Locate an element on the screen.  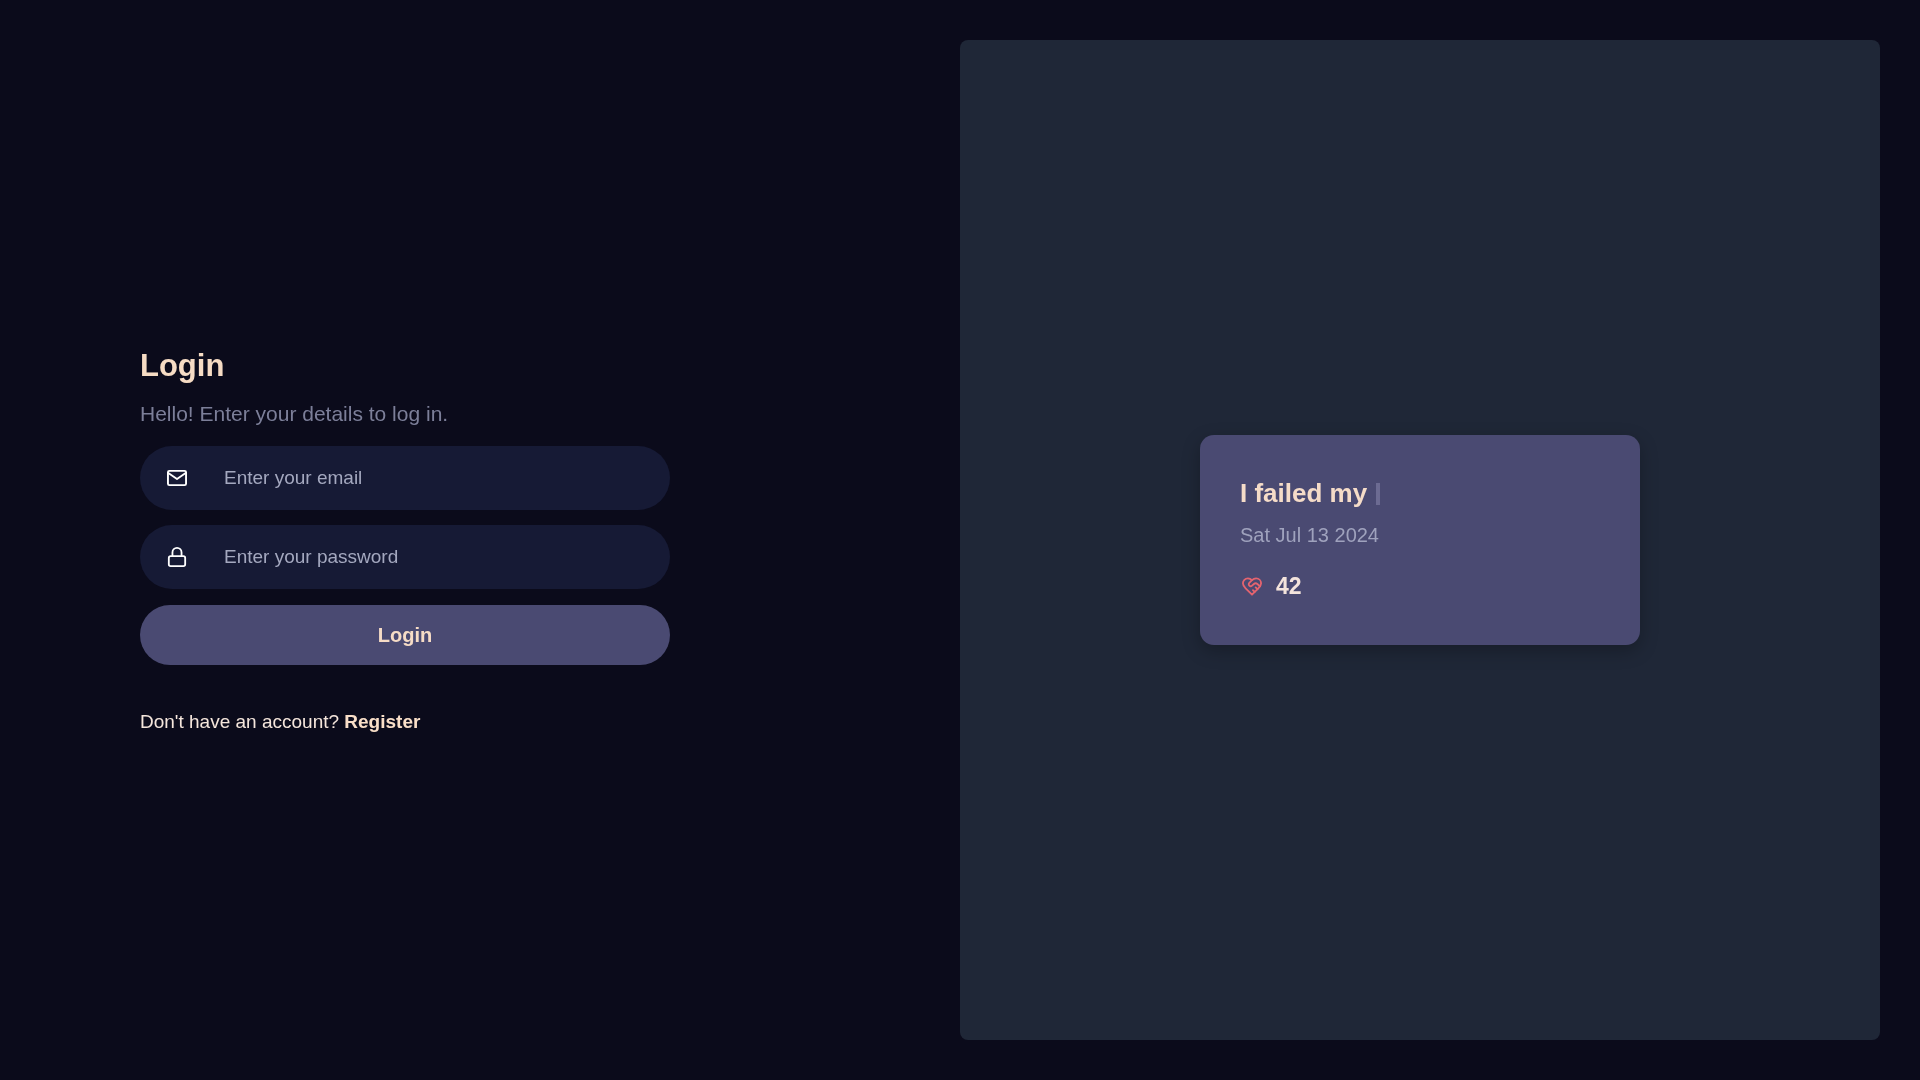
login-title: Login is located at coordinates (182, 365).